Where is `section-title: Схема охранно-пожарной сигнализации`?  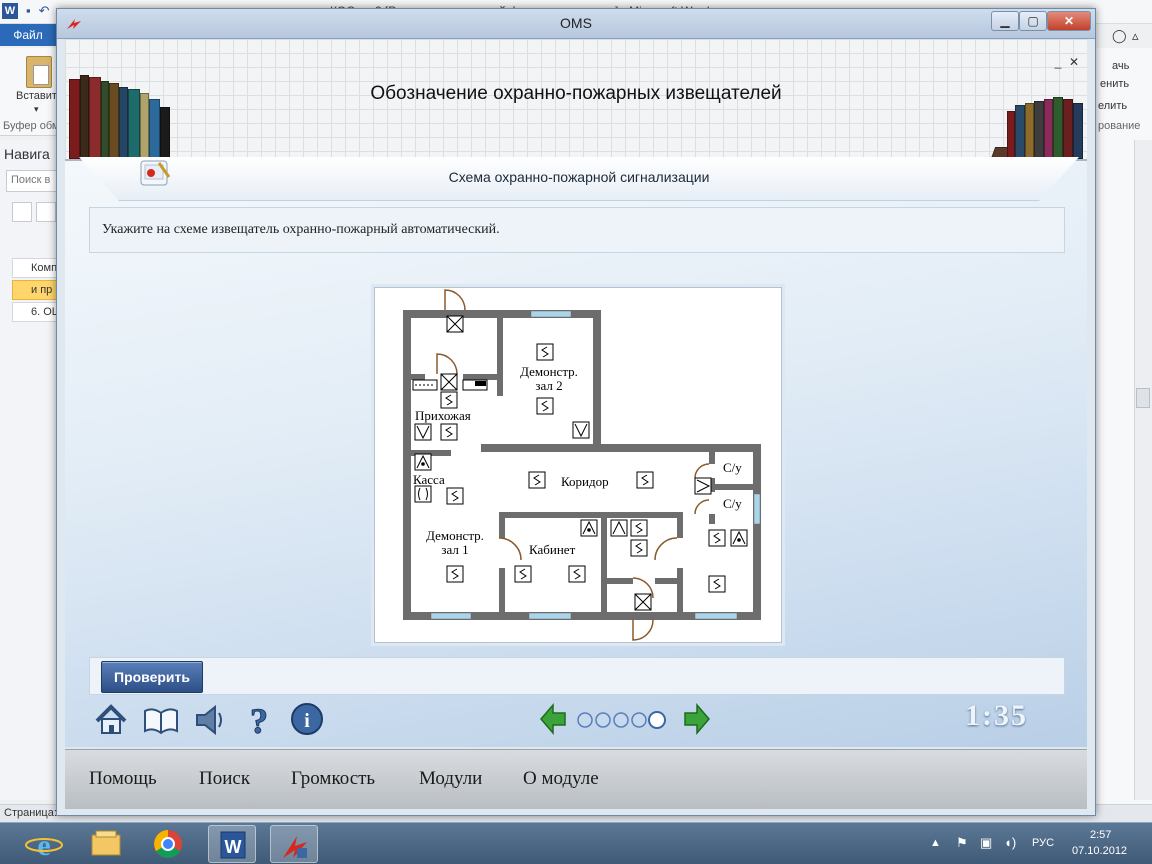
section-title: Схема охранно-пожарной сигнализации is located at coordinates (579, 177).